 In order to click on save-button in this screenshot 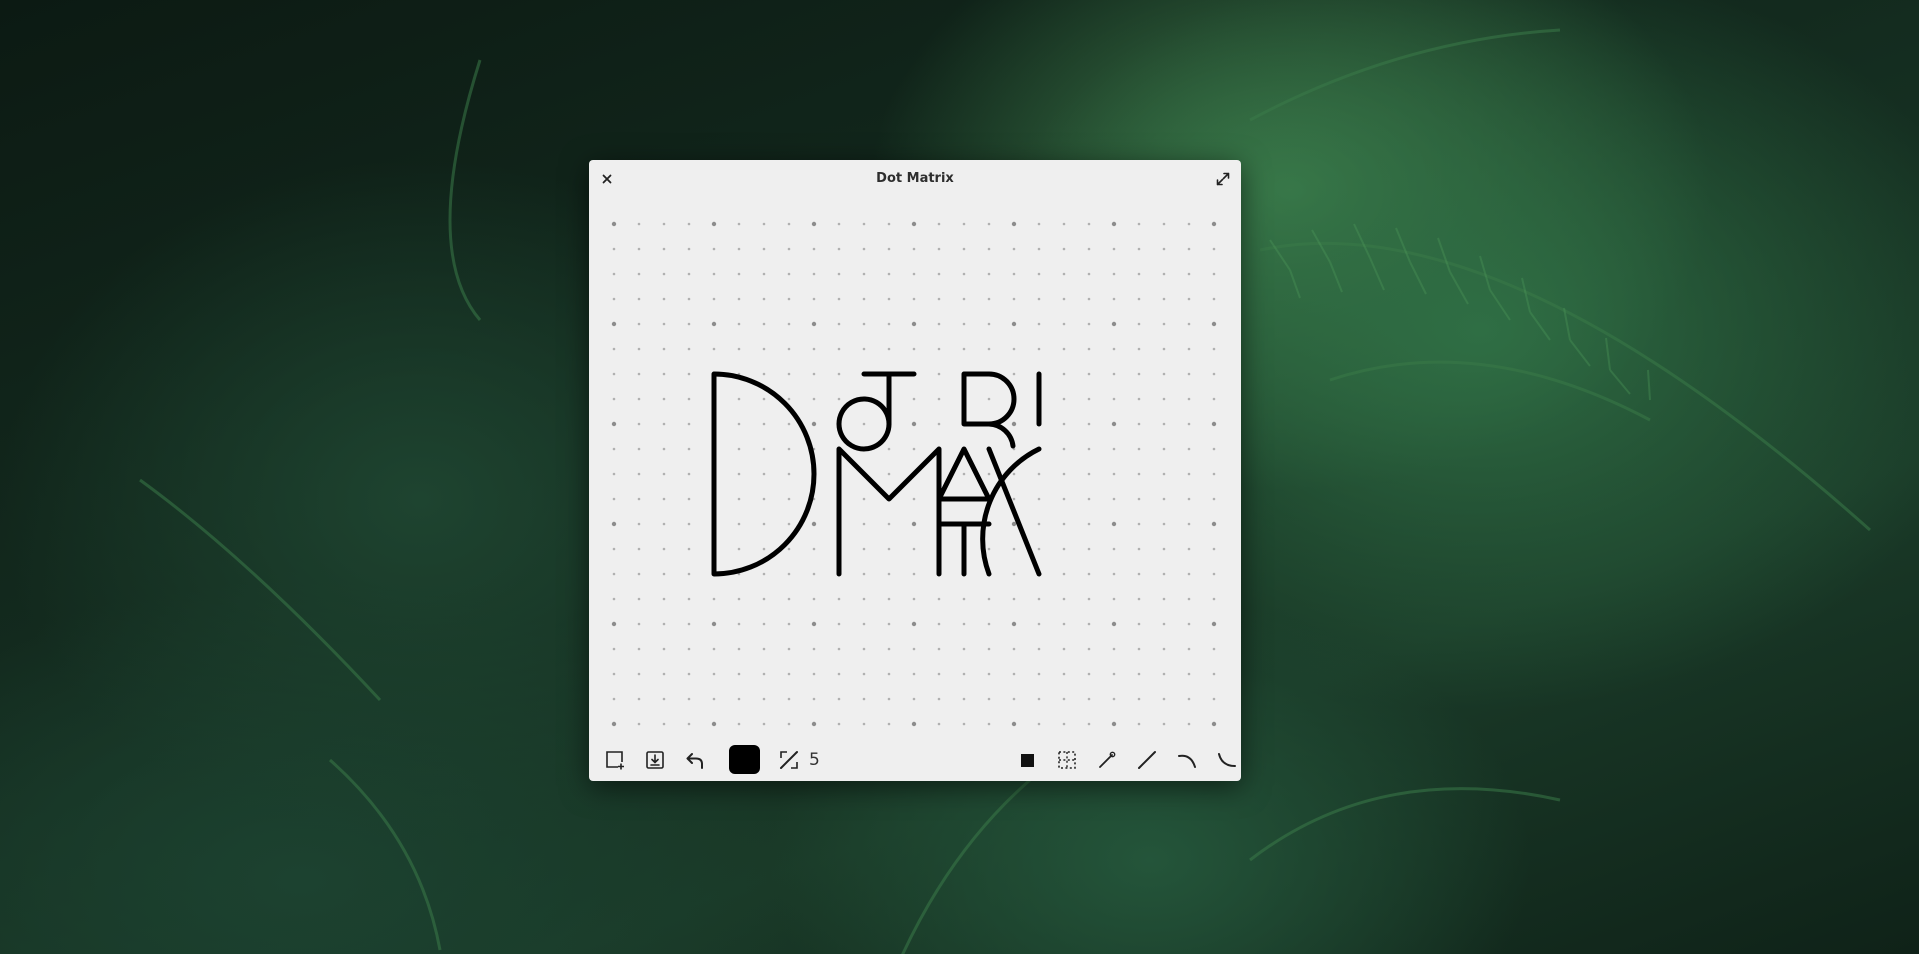, I will do `click(655, 760)`.